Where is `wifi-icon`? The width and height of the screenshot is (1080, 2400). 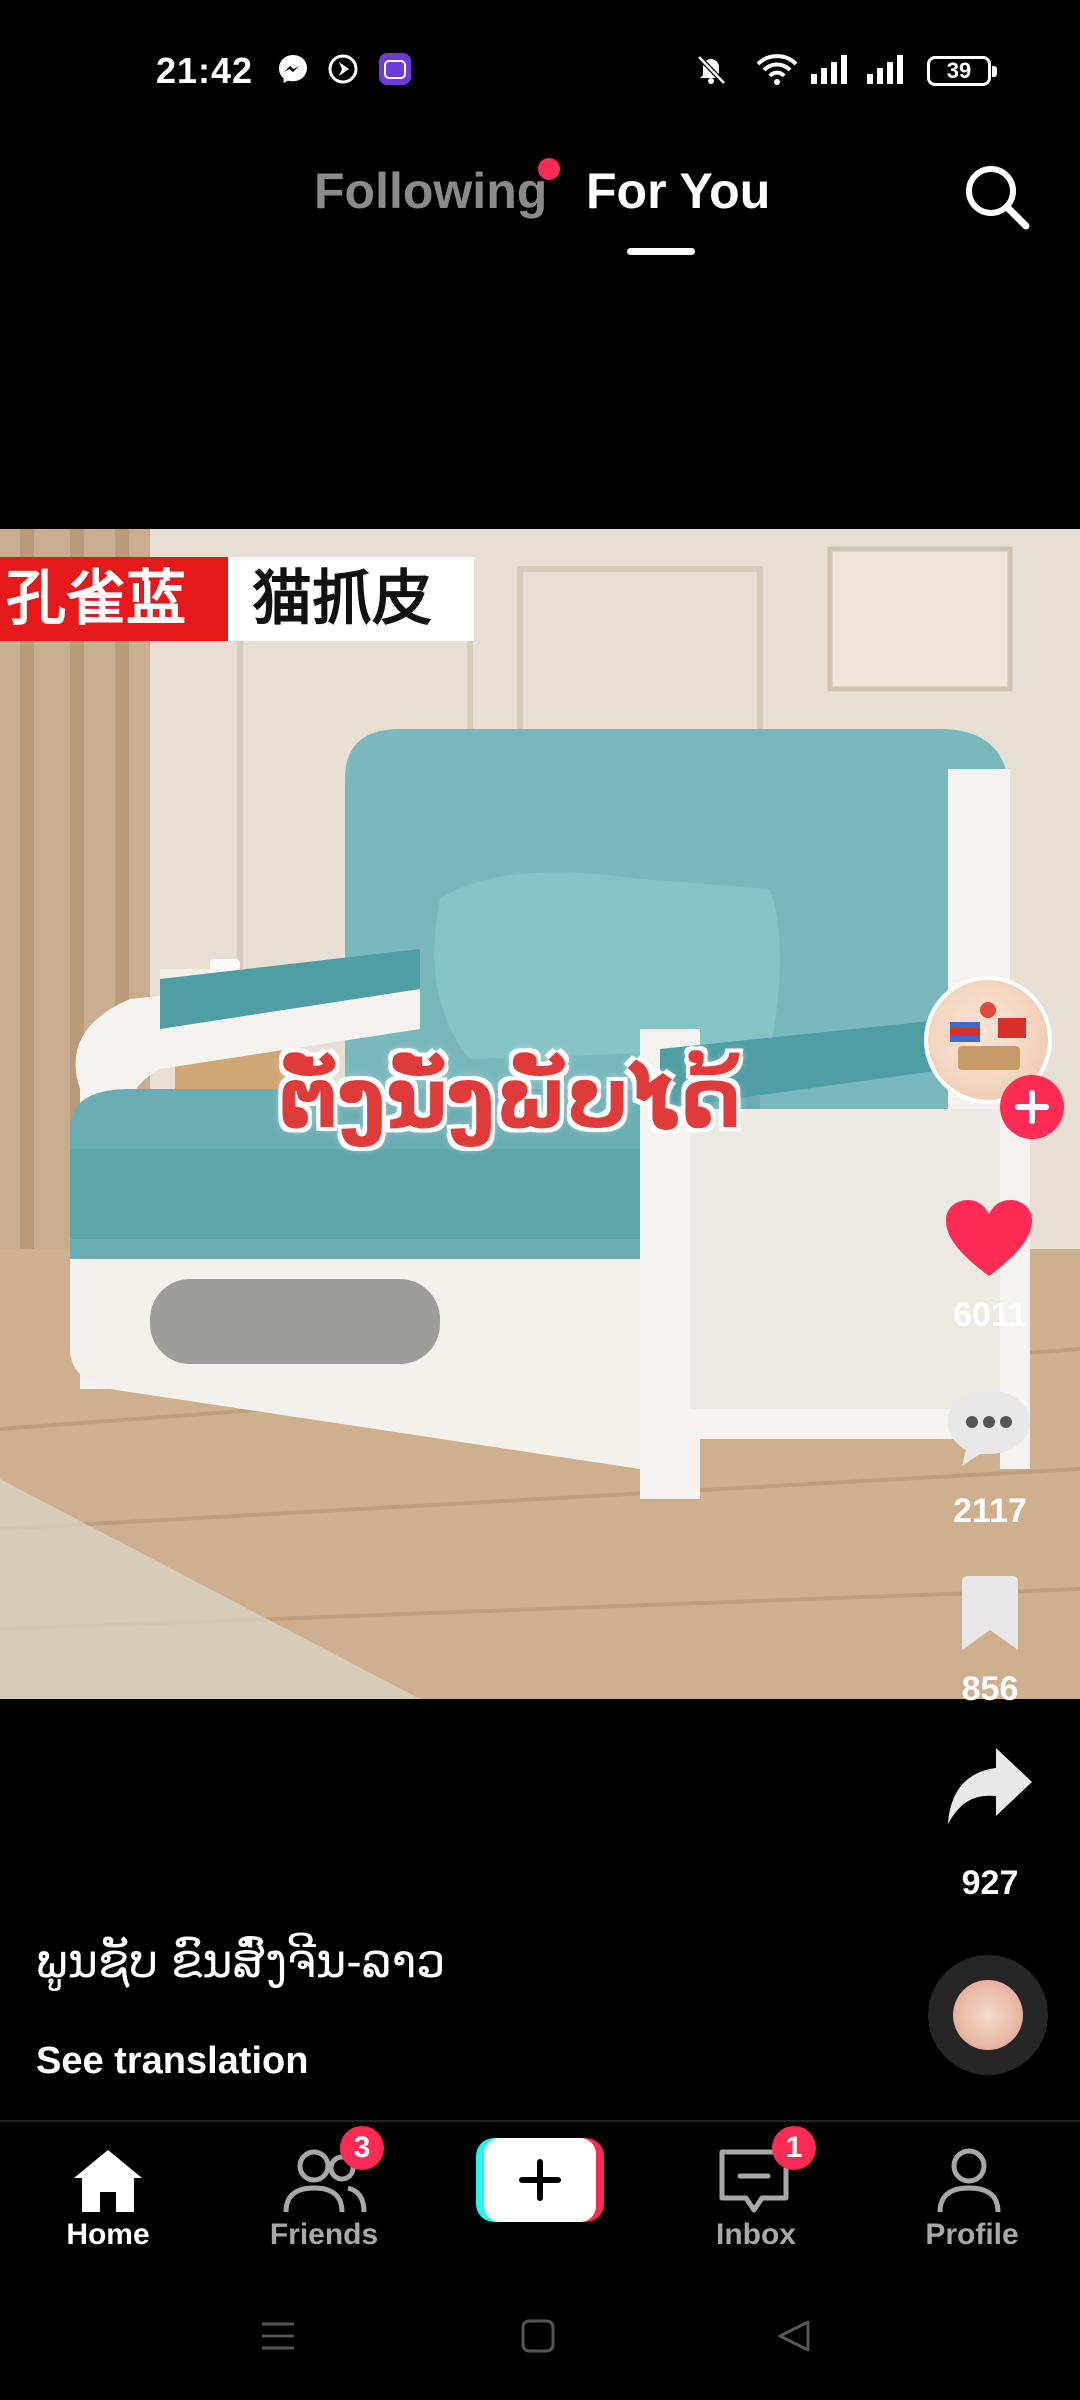
wifi-icon is located at coordinates (777, 69).